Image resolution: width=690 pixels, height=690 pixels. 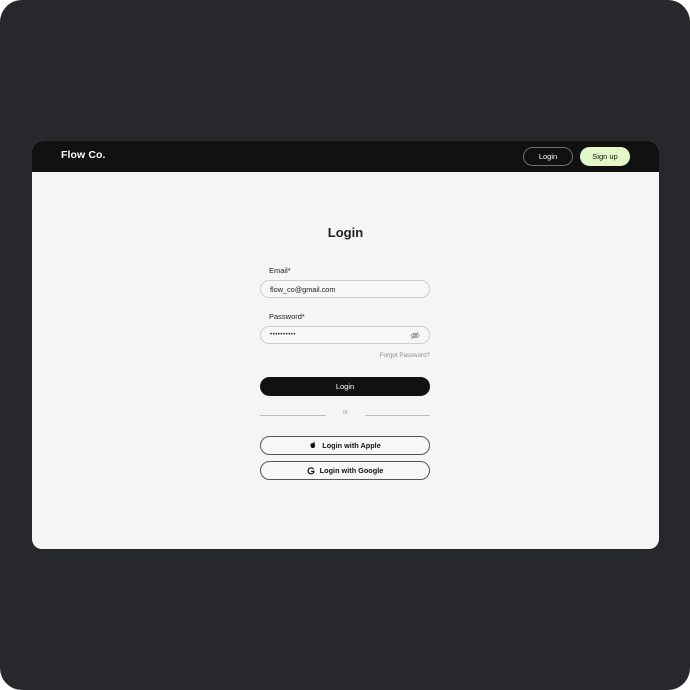 I want to click on login-submit-button: Login, so click(x=345, y=386).